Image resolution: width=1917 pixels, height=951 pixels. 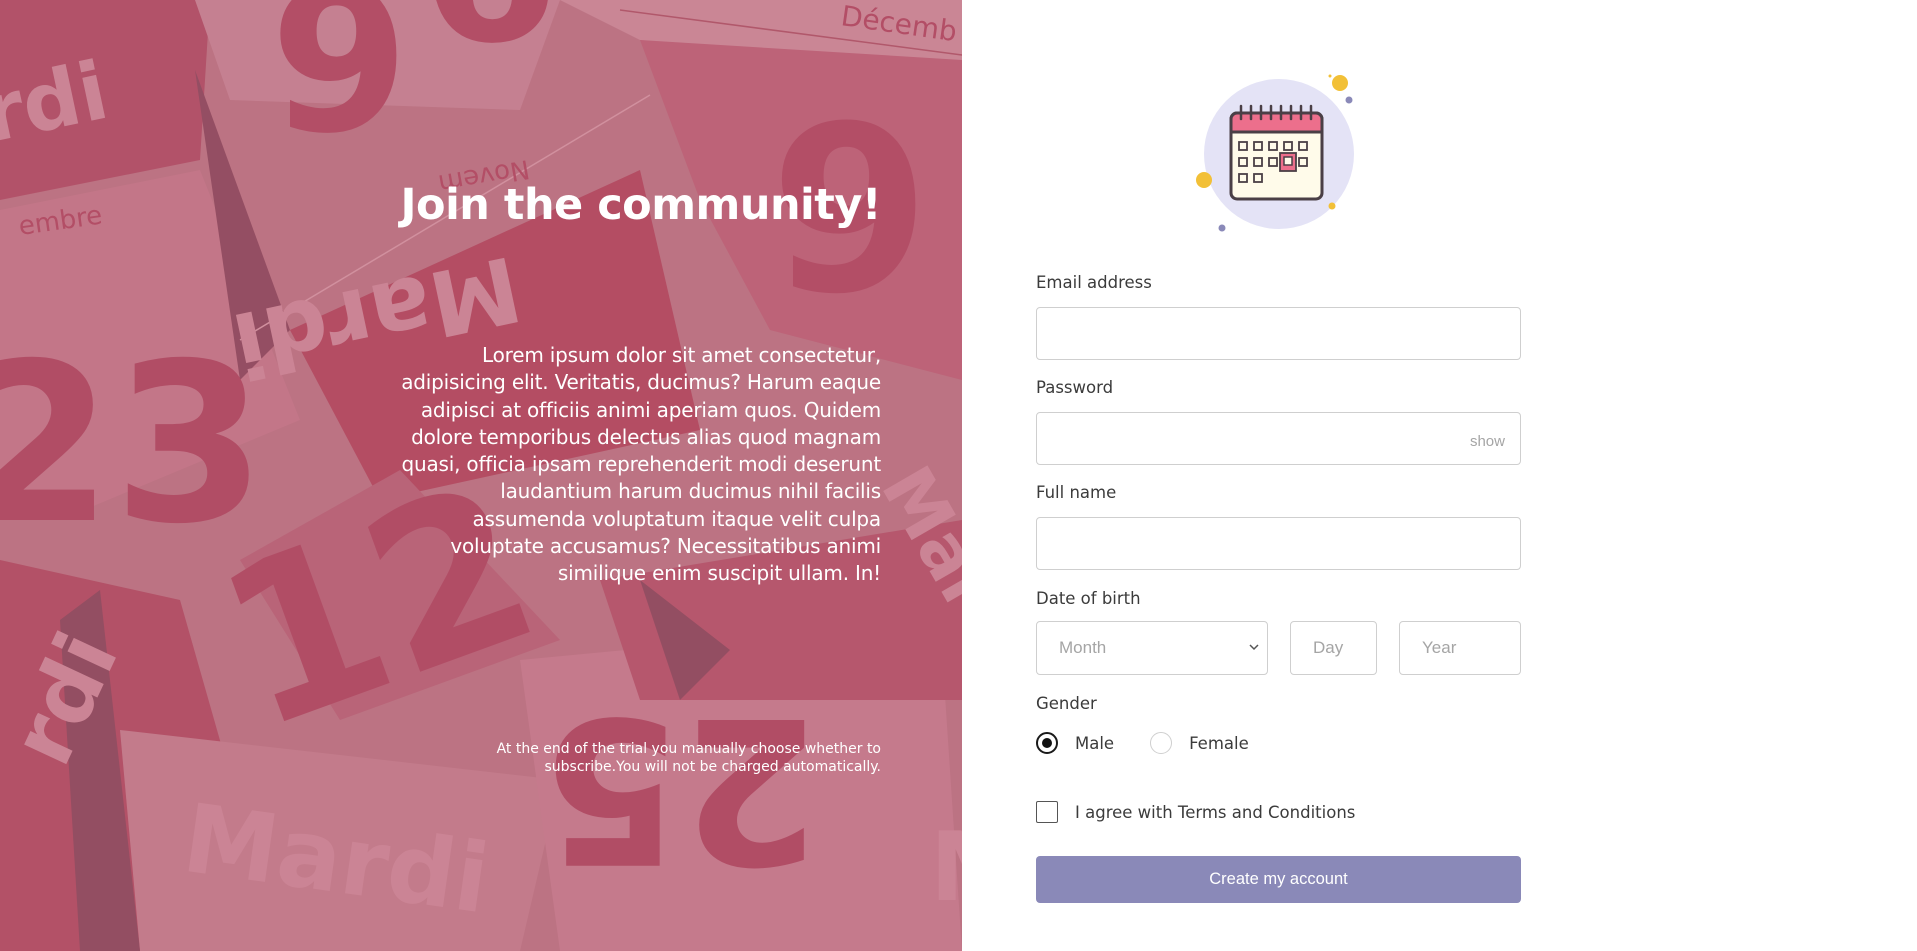 What do you see at coordinates (1278, 333) in the screenshot?
I see `email-input` at bounding box center [1278, 333].